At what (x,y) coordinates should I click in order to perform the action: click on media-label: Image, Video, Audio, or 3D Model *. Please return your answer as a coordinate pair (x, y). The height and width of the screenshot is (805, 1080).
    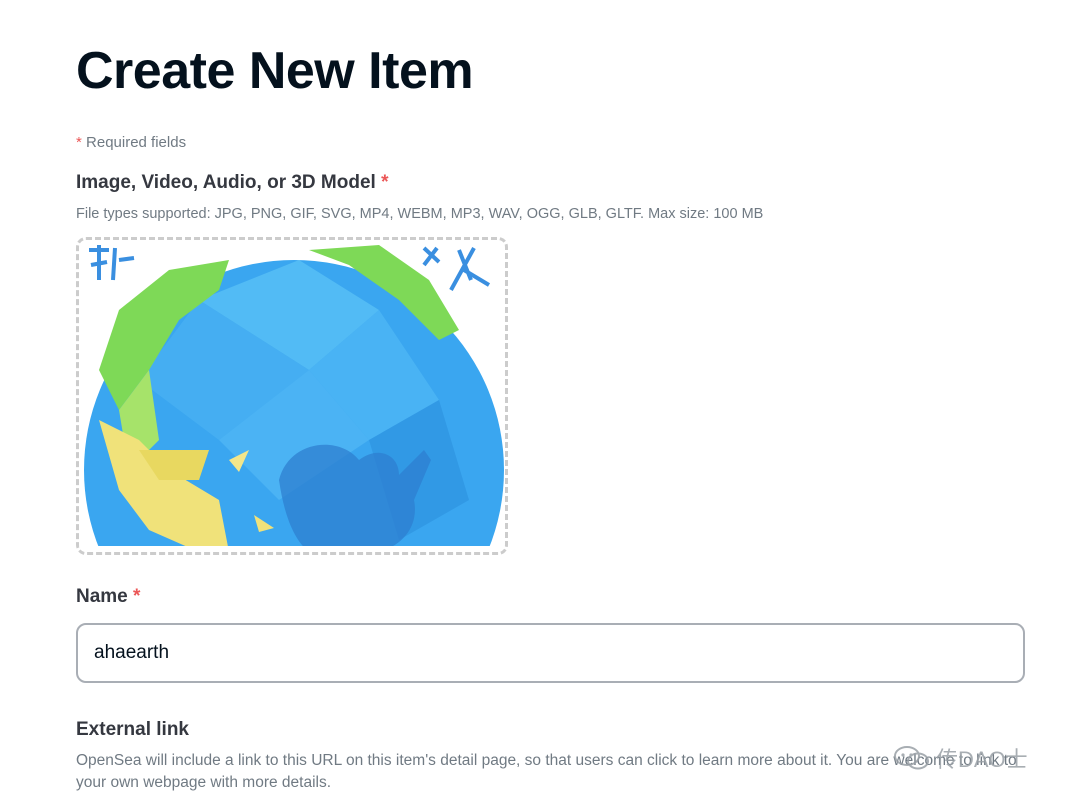
    Looking at the image, I should click on (232, 183).